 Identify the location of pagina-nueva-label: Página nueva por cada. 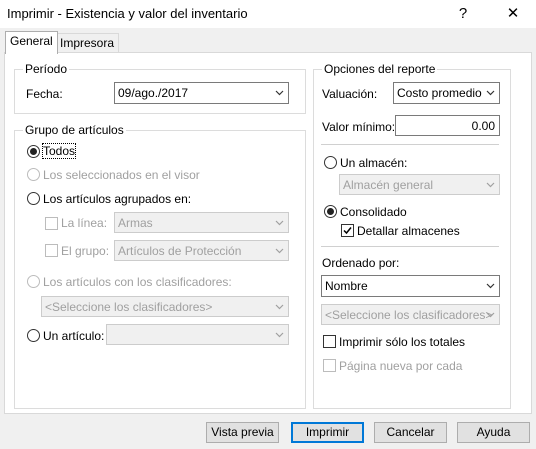
(401, 366).